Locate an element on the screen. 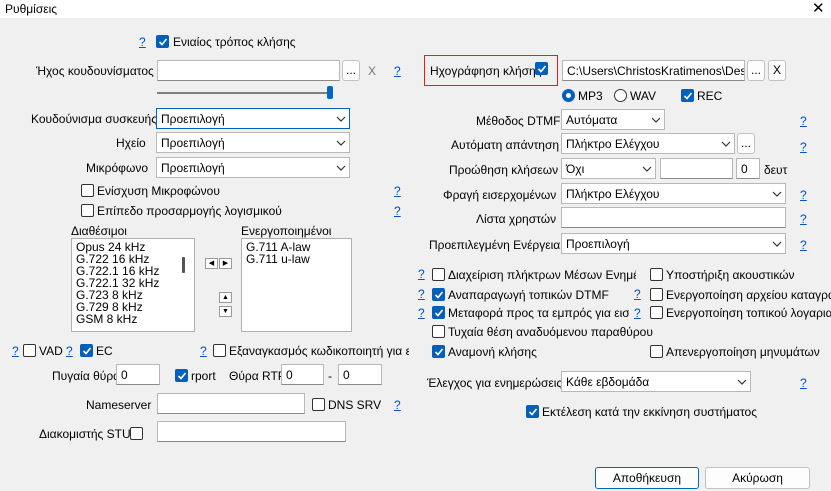 The image size is (831, 491). media-keys-checkbox is located at coordinates (438, 274).